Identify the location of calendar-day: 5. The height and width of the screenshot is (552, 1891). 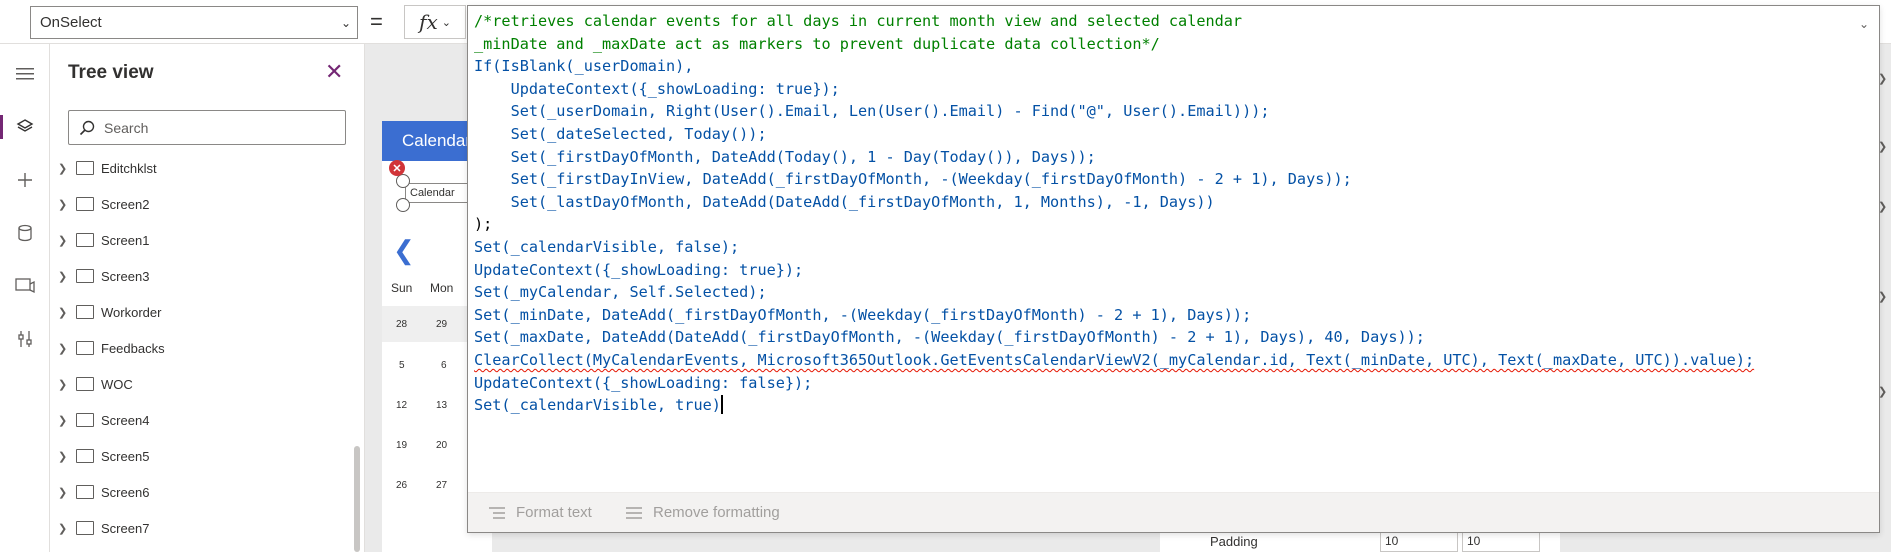
(402, 365).